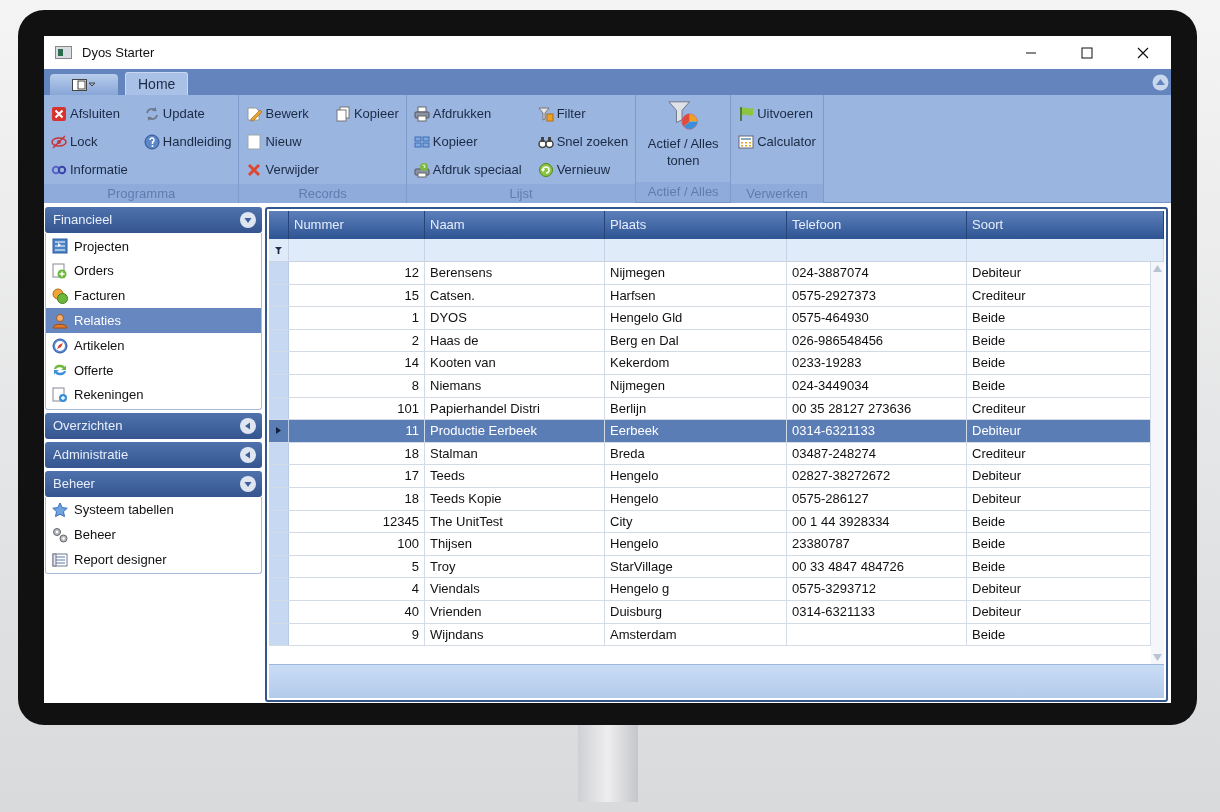  Describe the element at coordinates (254, 170) in the screenshot. I see `delete-icon` at that location.